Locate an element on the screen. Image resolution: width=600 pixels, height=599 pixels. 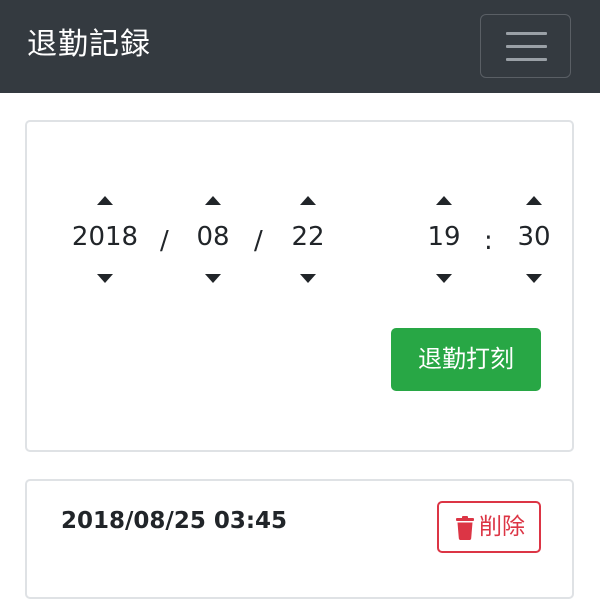
delete-label: 削除 is located at coordinates (502, 527).